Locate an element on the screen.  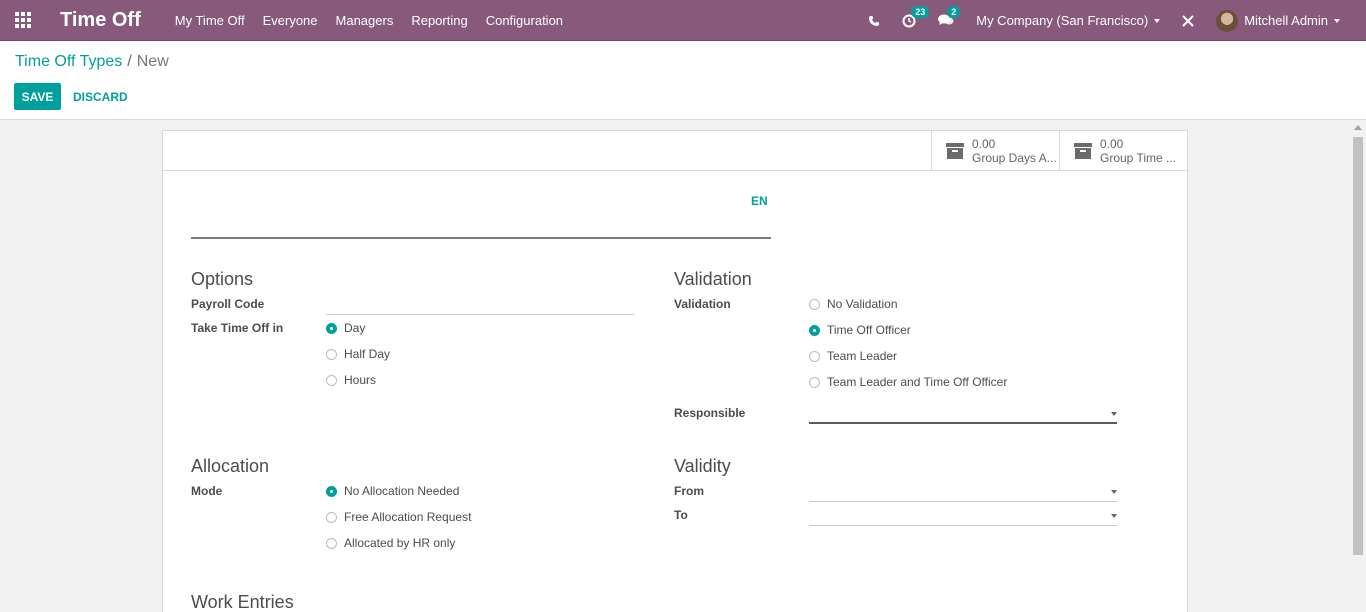
messages-icon: 2 is located at coordinates (949, 16).